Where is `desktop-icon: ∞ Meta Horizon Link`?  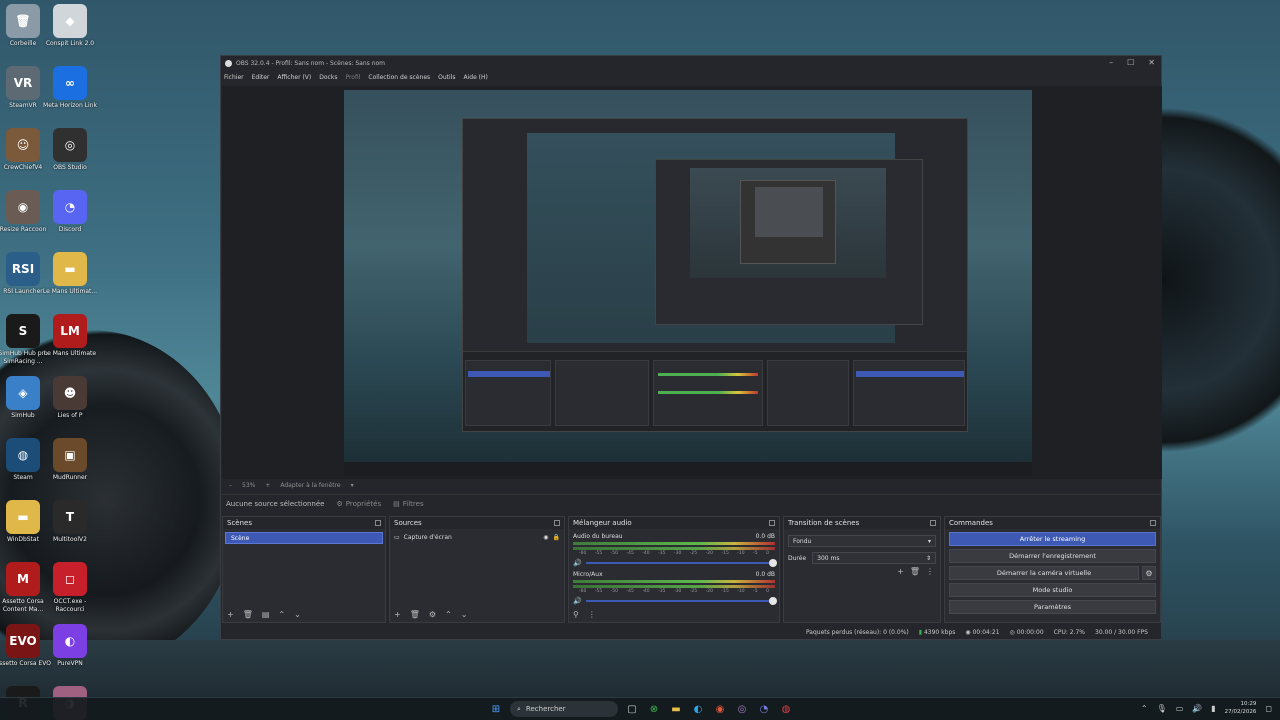
desktop-icon: ∞ Meta Horizon Link is located at coordinates (70, 88).